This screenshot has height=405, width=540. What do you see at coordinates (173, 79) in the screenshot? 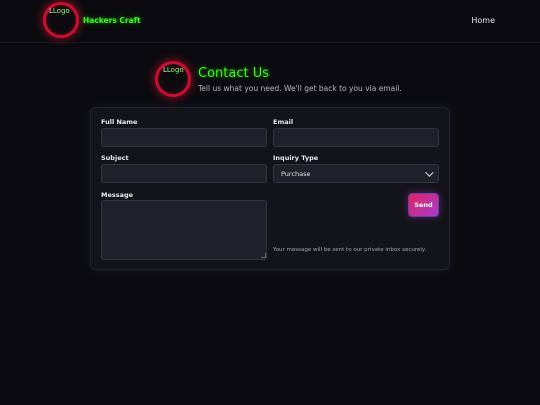
I see `hero-logo: LLogo` at bounding box center [173, 79].